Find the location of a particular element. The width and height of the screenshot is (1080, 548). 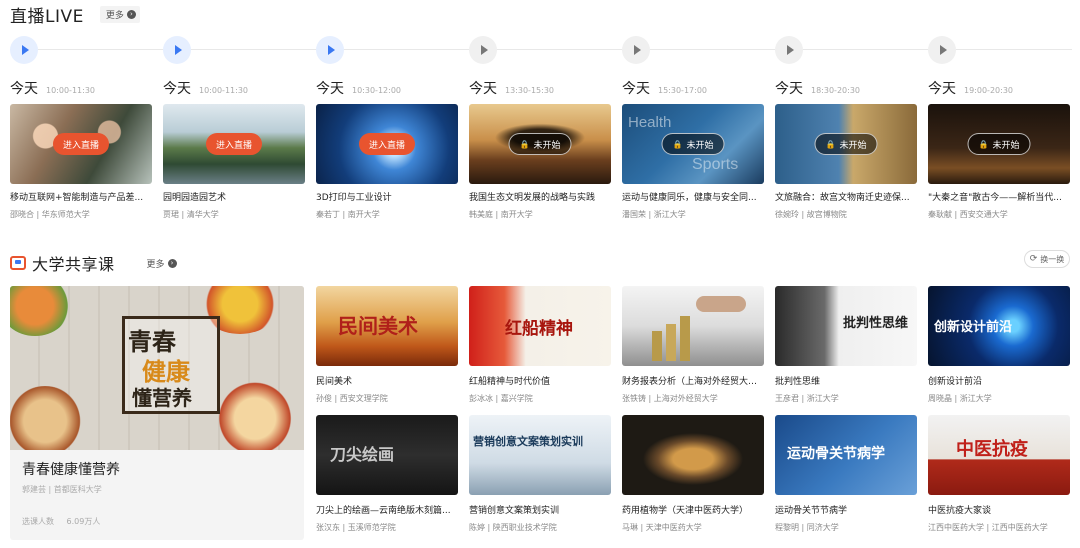

course-name: 民间美术 is located at coordinates (387, 380).